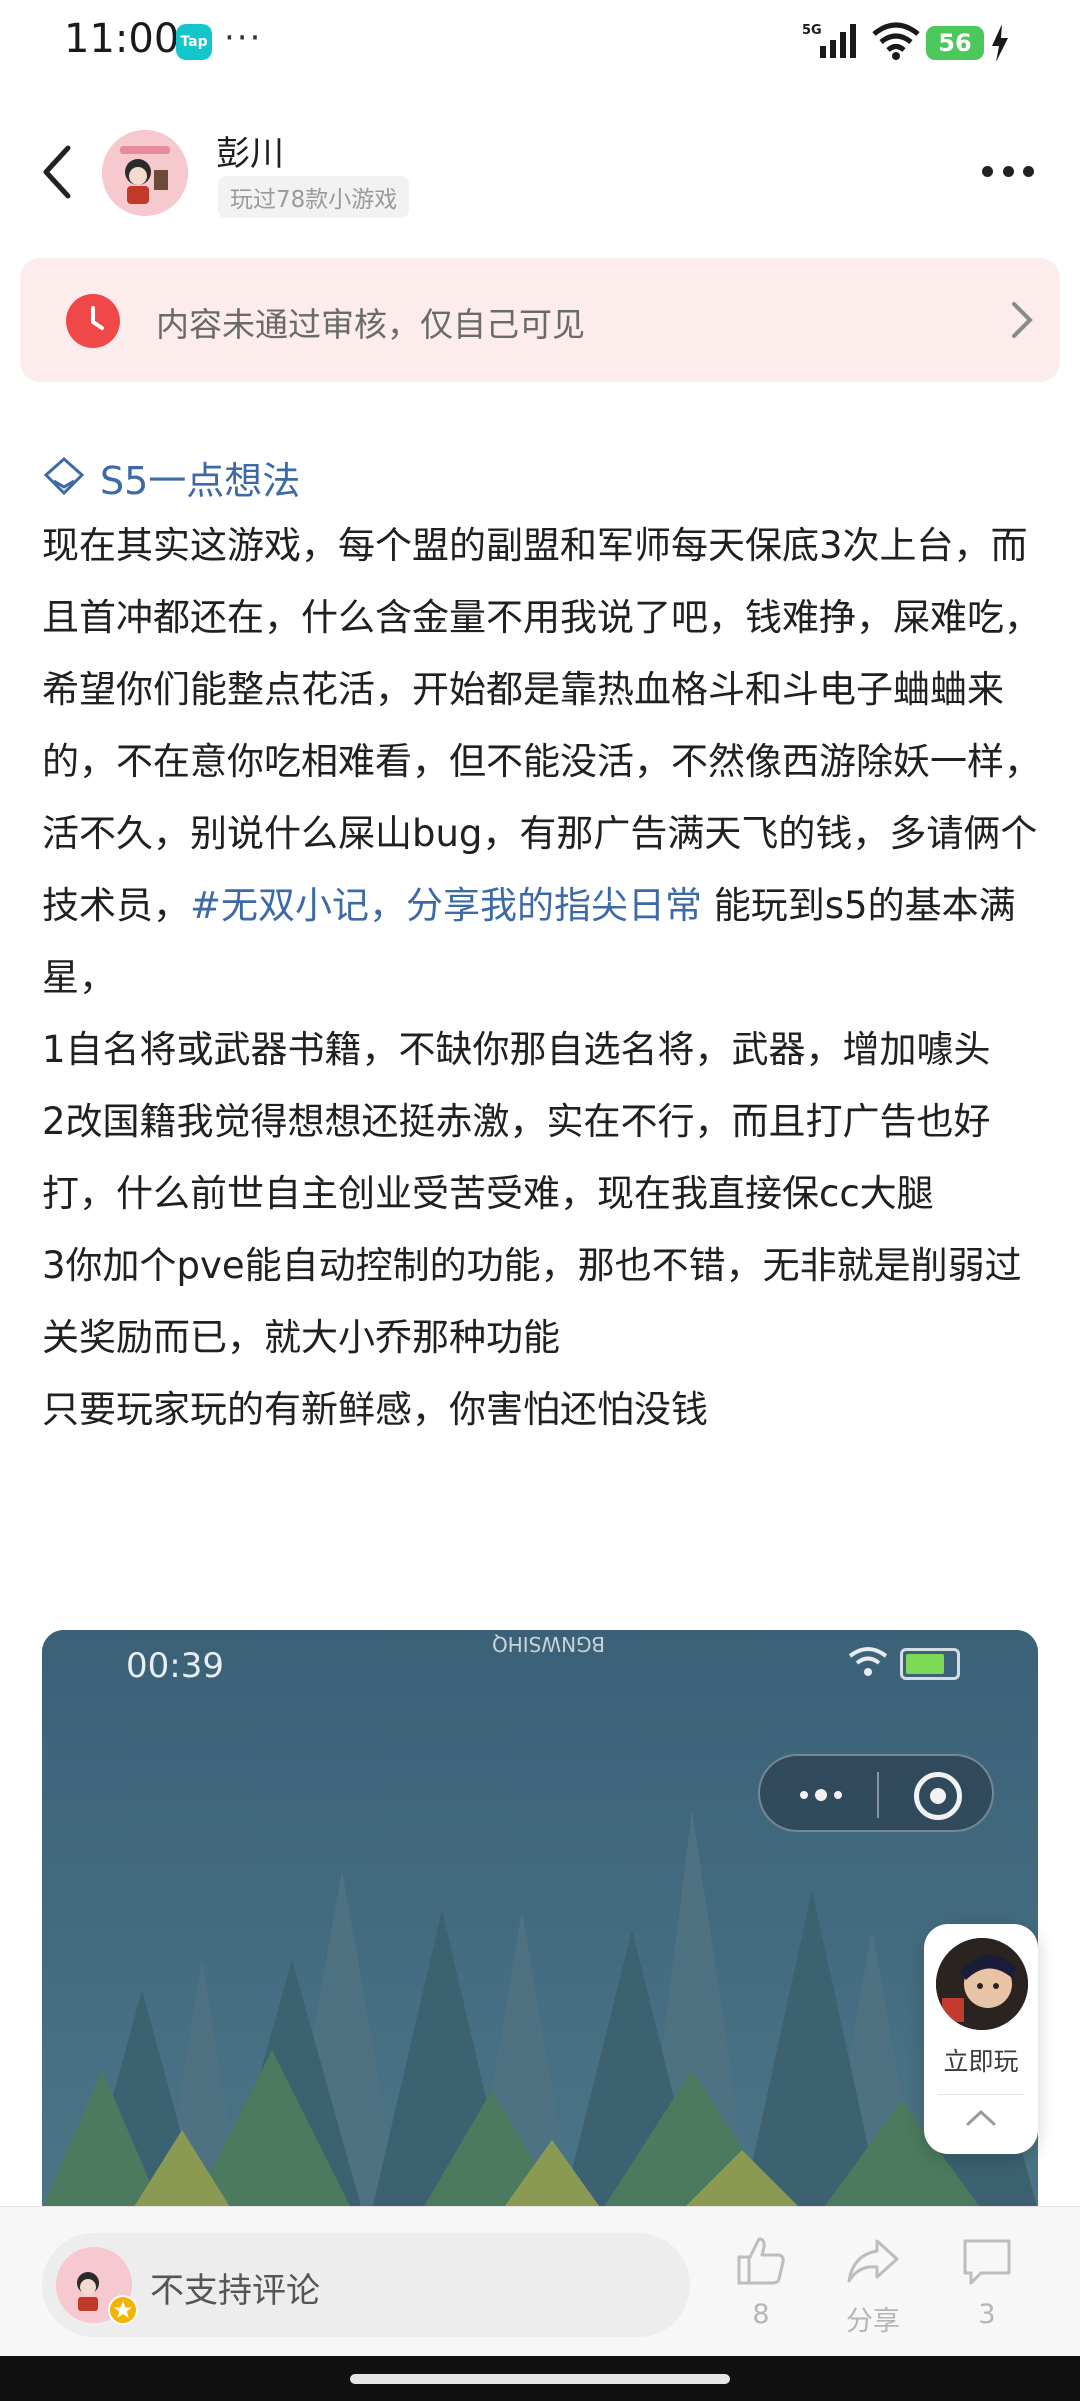 This screenshot has width=1080, height=2401. I want to click on back-button, so click(58, 172).